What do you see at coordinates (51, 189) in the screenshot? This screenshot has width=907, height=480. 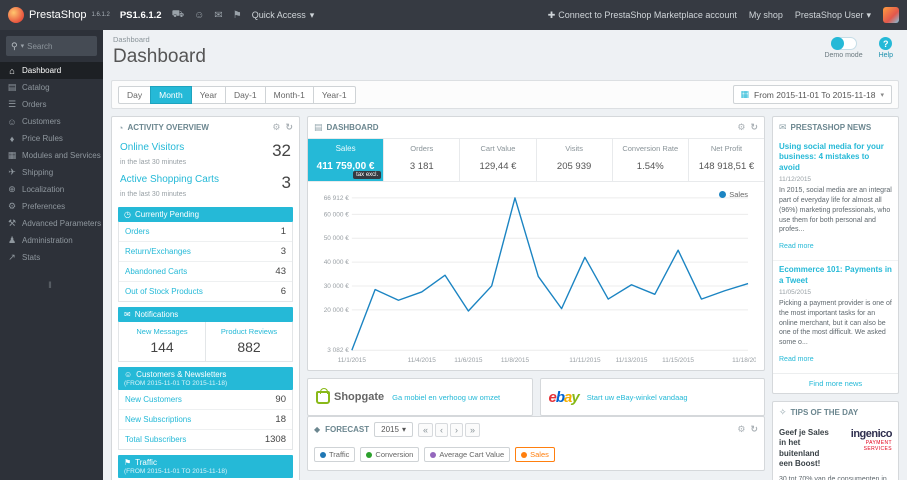 I see `sidebar-item-localization: ⊕ Localization` at bounding box center [51, 189].